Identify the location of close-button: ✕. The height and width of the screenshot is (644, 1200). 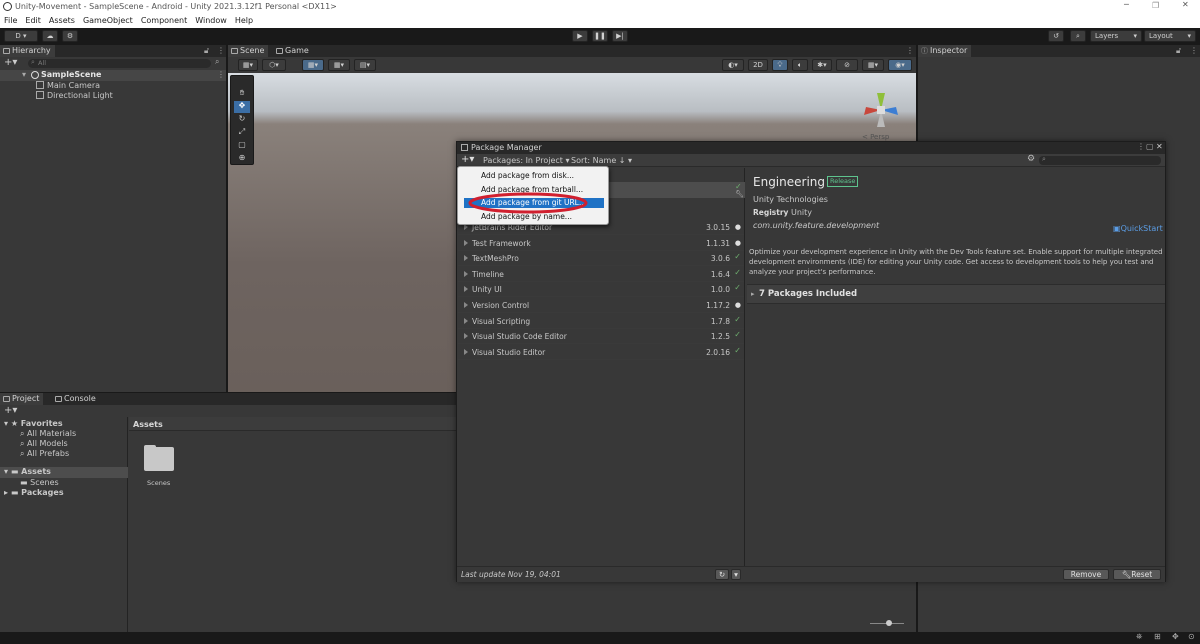
(1185, 4).